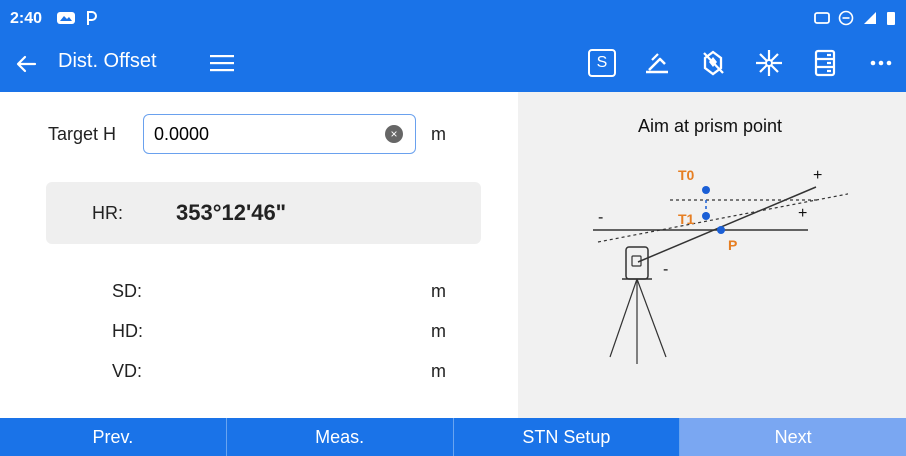 This screenshot has width=906, height=456. I want to click on diagram-label-t0: T0, so click(686, 175).